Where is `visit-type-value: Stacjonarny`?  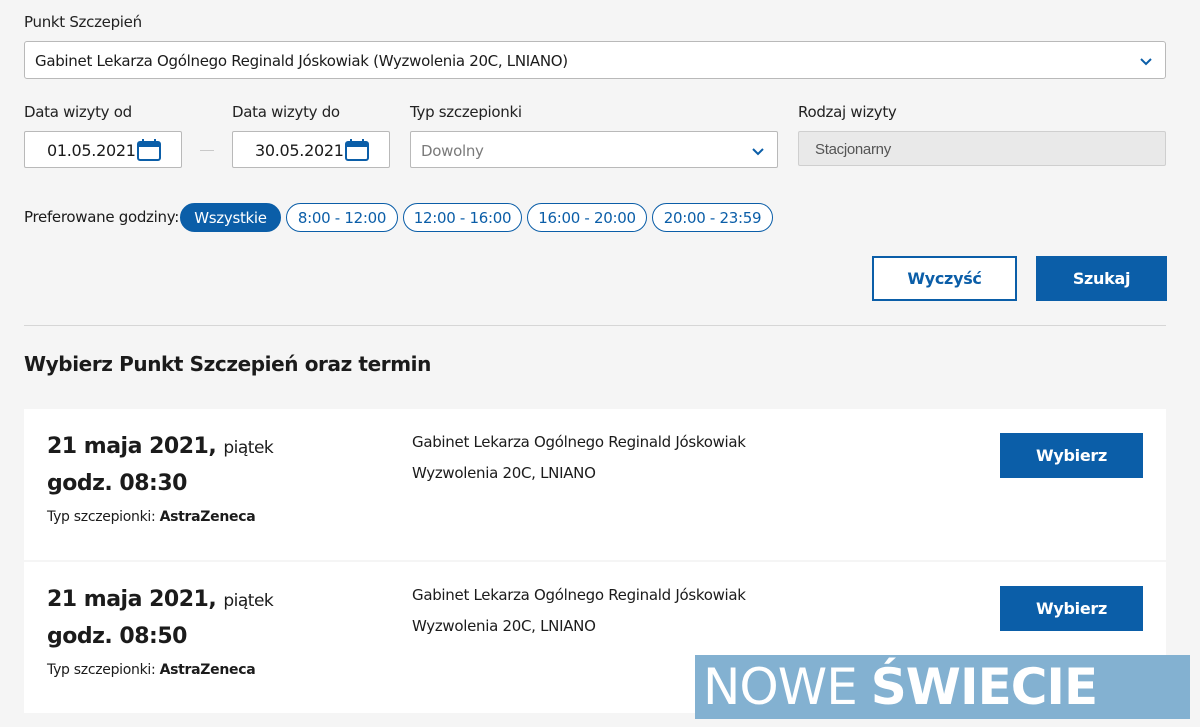 visit-type-value: Stacjonarny is located at coordinates (853, 149).